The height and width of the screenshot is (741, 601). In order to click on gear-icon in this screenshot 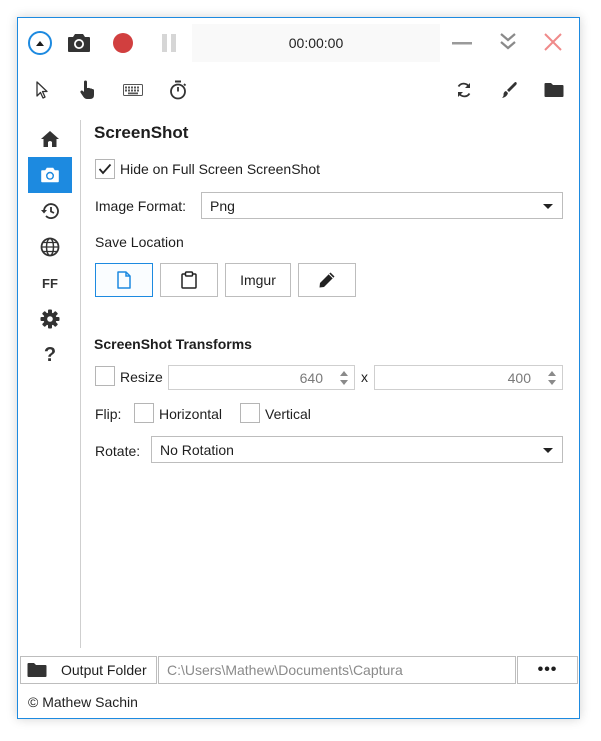, I will do `click(50, 319)`.